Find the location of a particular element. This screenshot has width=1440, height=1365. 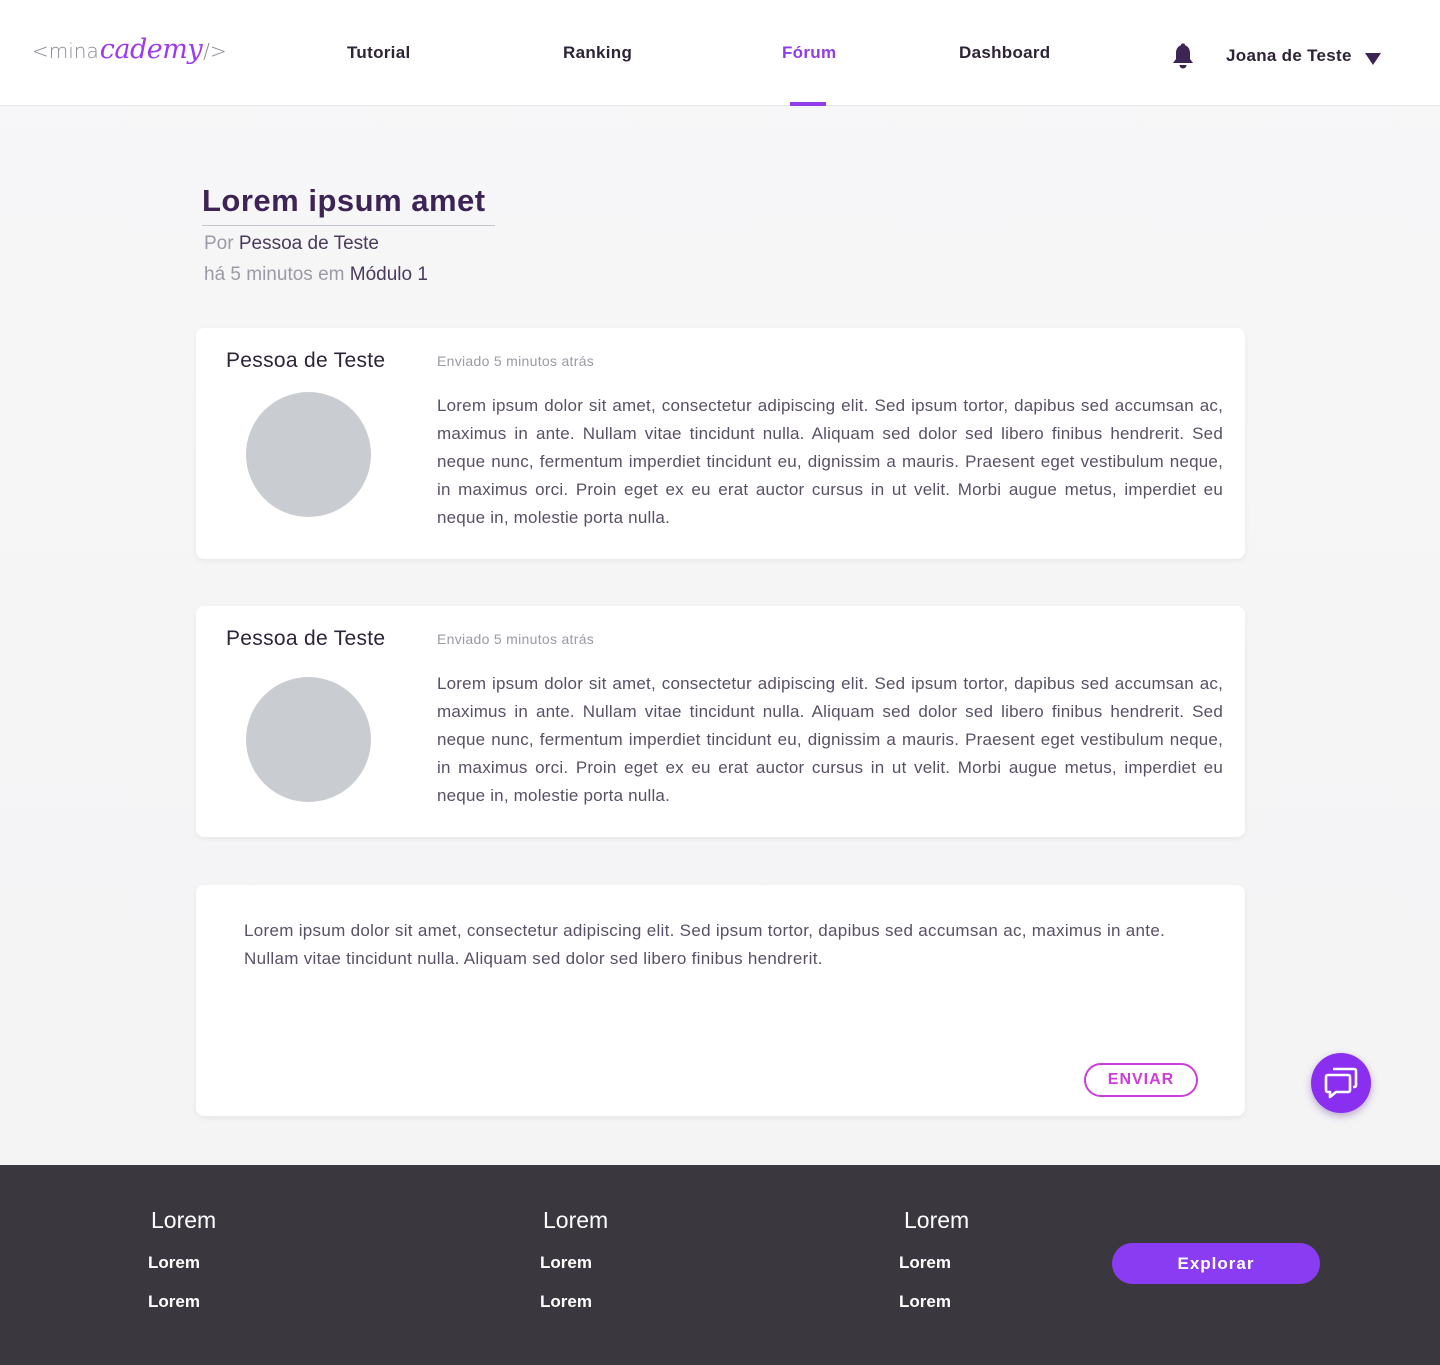

topic-author-line: Por Pessoa de Teste is located at coordinates (291, 244).